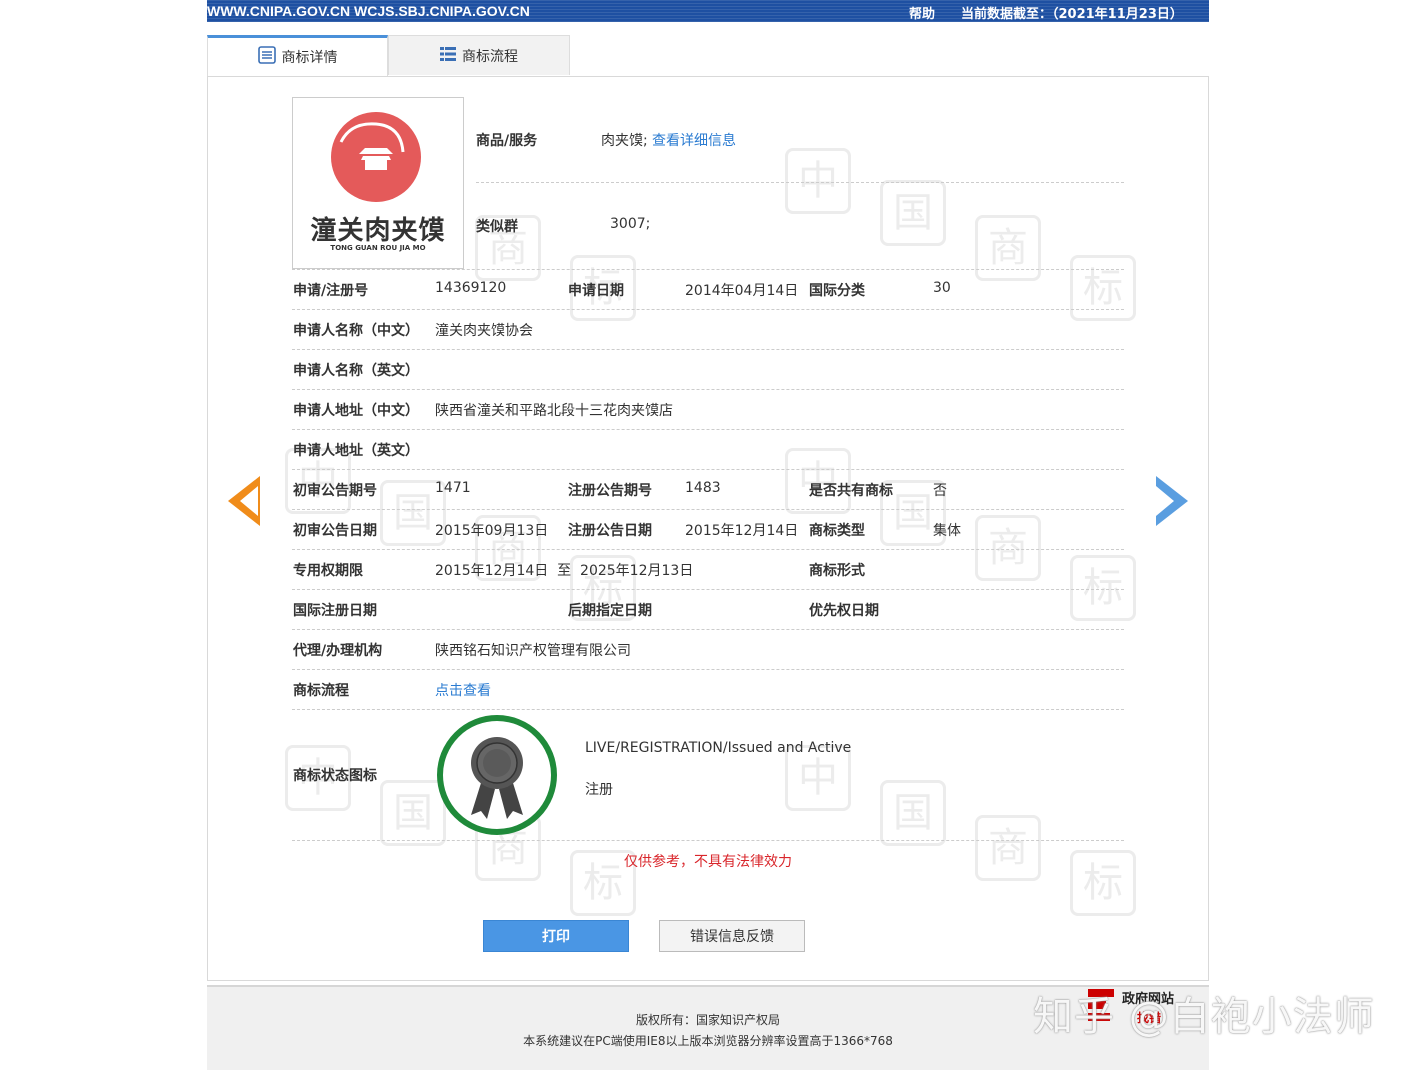 The width and height of the screenshot is (1416, 1070). Describe the element at coordinates (335, 491) in the screenshot. I see `prelim-no-label: 初审公告期号` at that location.